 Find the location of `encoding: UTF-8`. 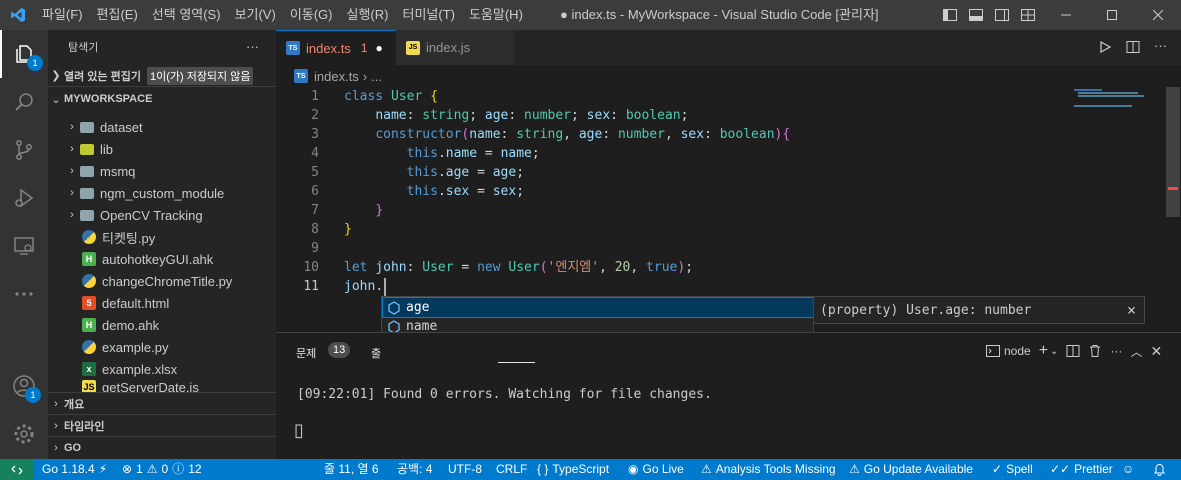

encoding: UTF-8 is located at coordinates (465, 469).